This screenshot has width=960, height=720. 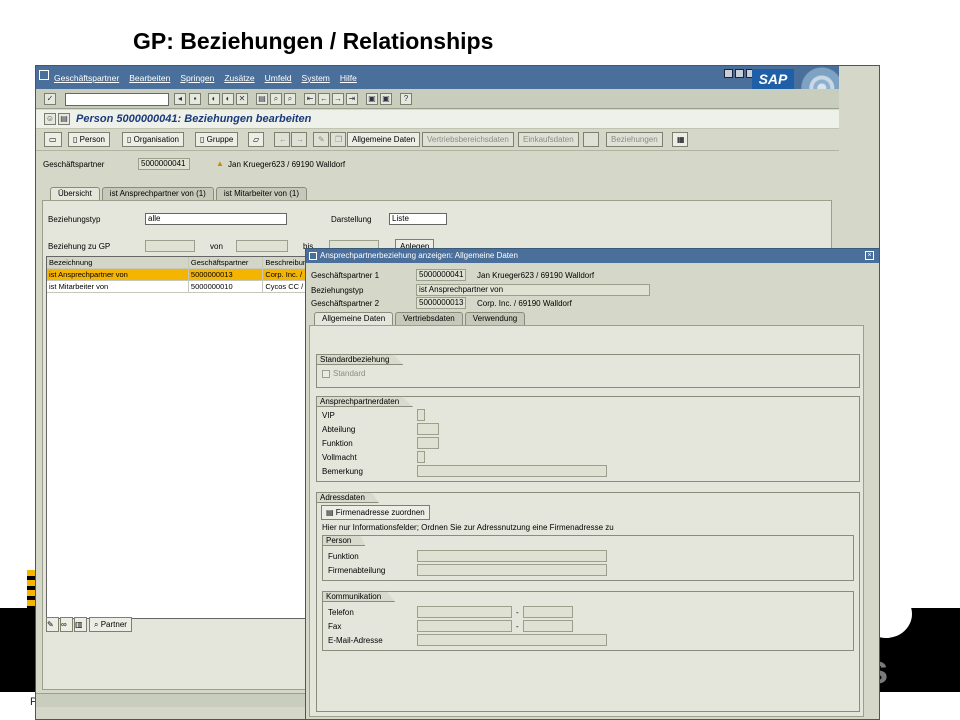 I want to click on von-date-field, so click(x=262, y=246).